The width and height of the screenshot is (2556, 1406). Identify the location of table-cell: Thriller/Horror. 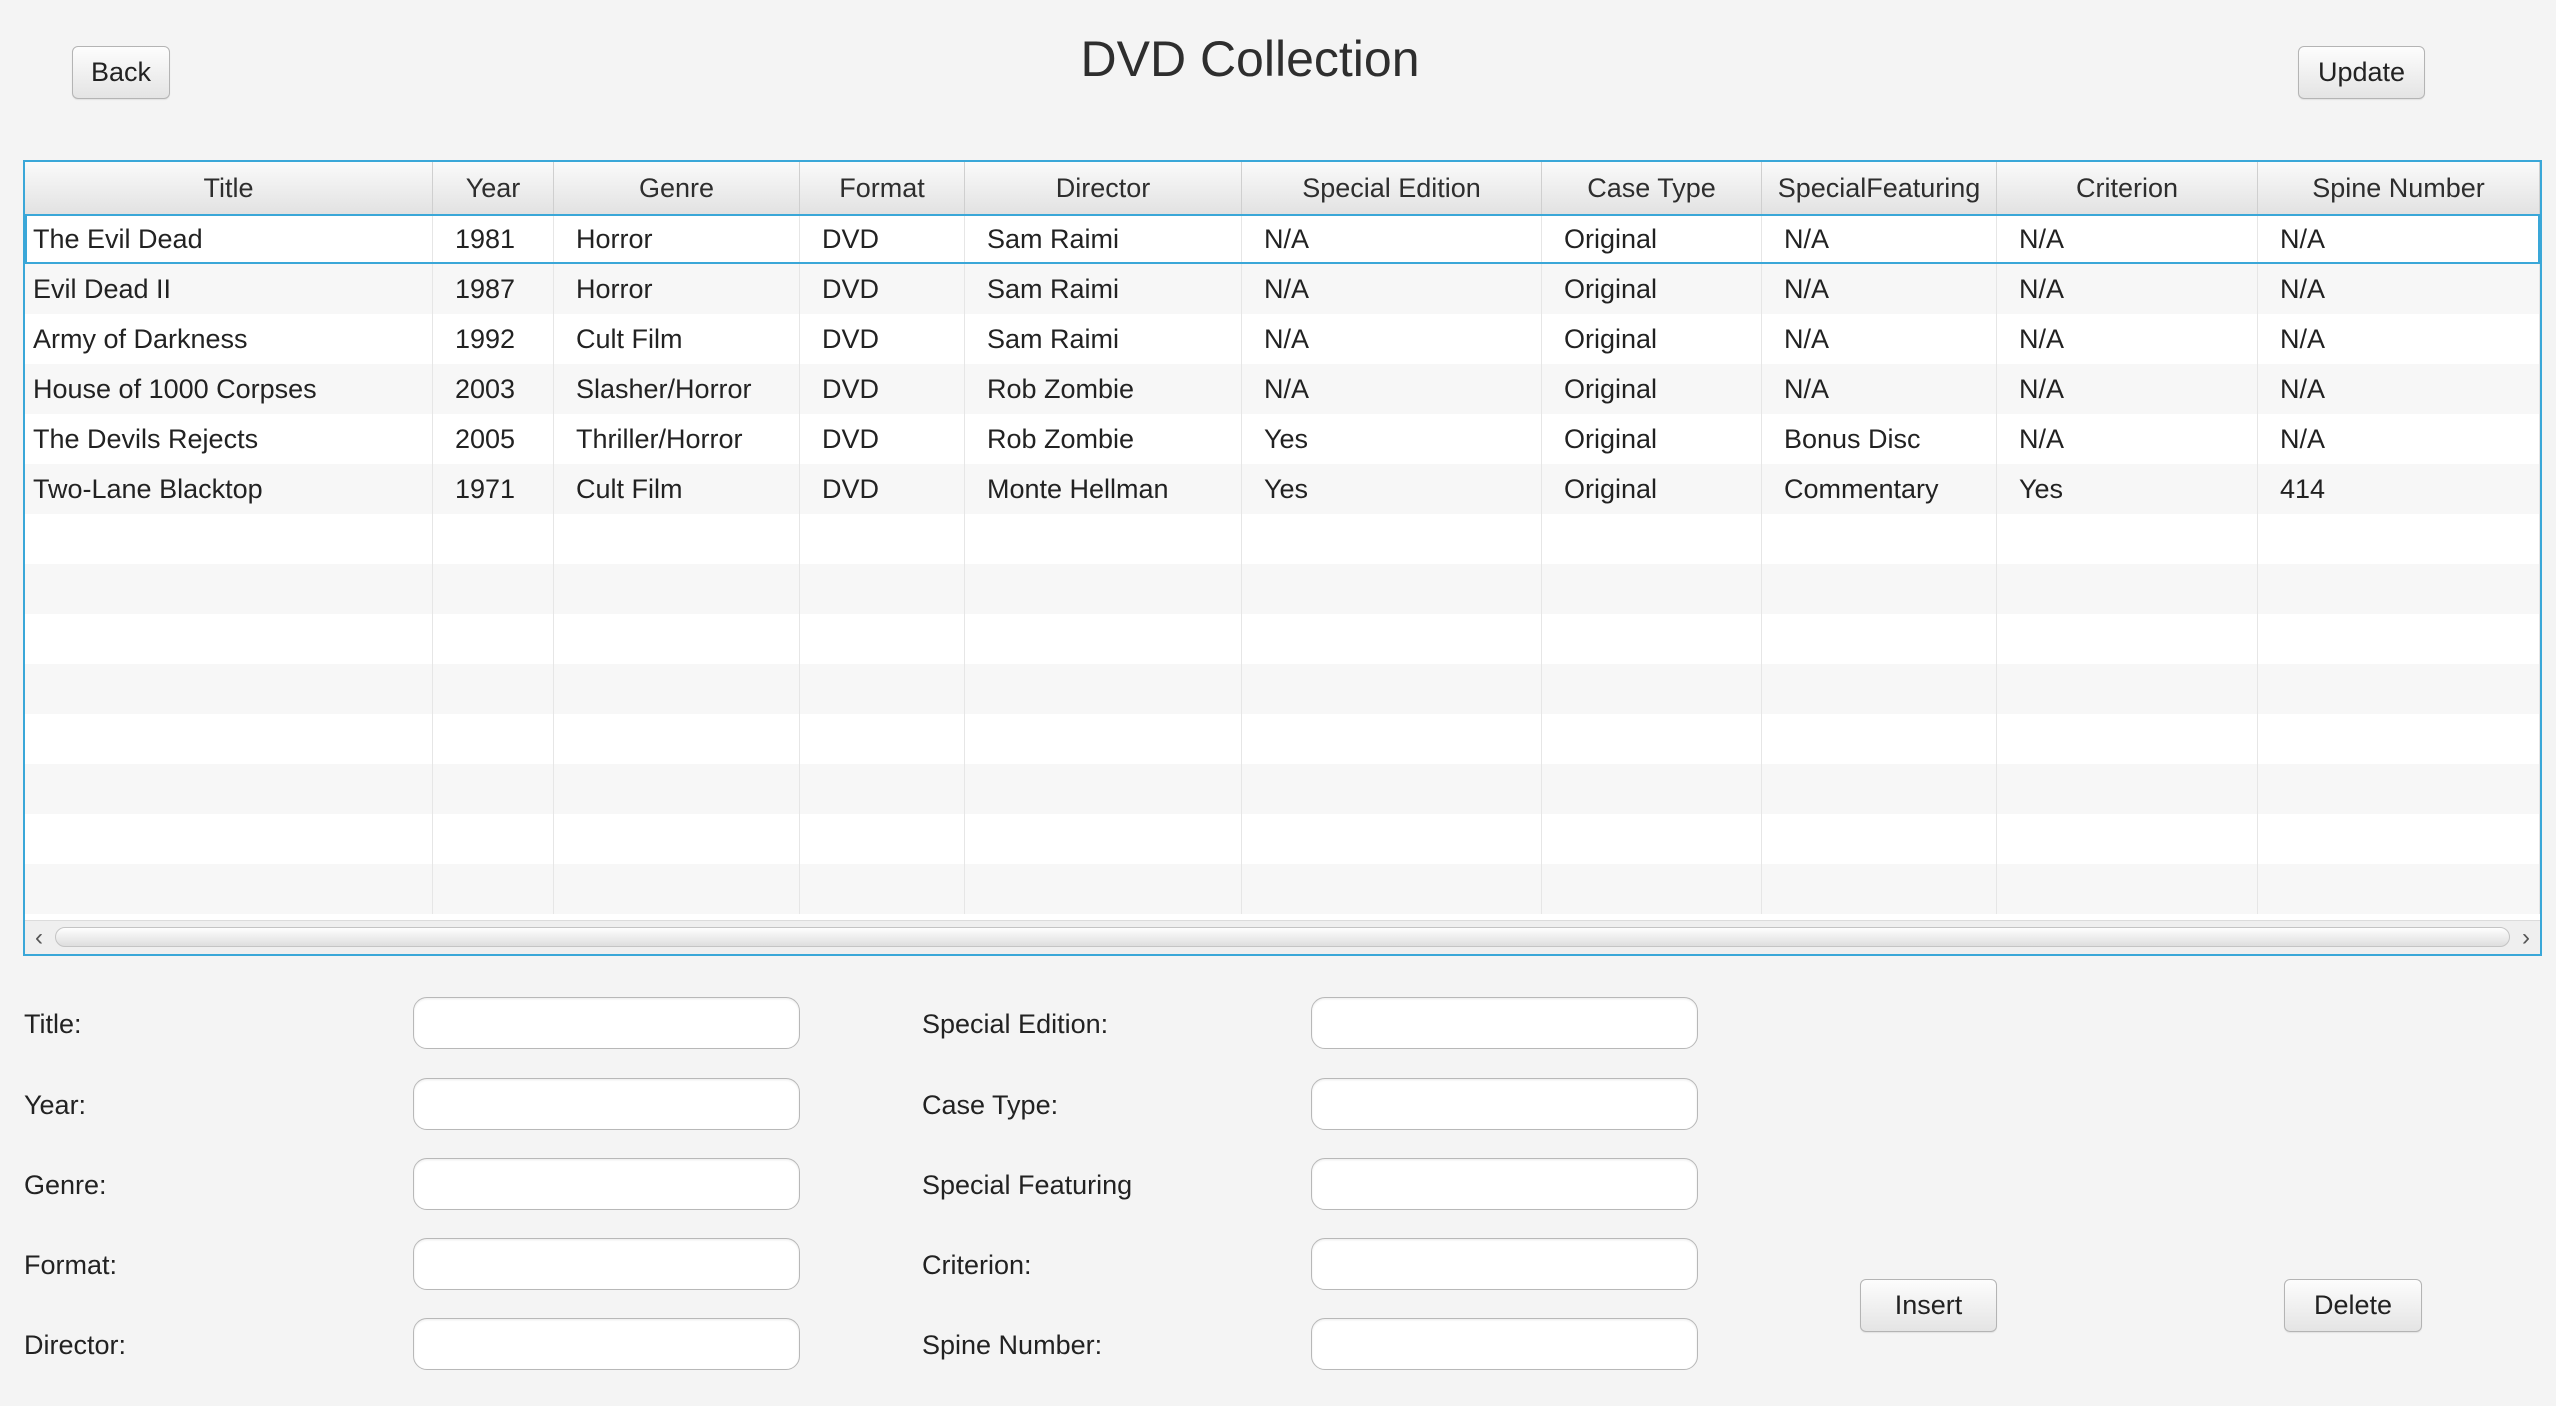
(677, 439).